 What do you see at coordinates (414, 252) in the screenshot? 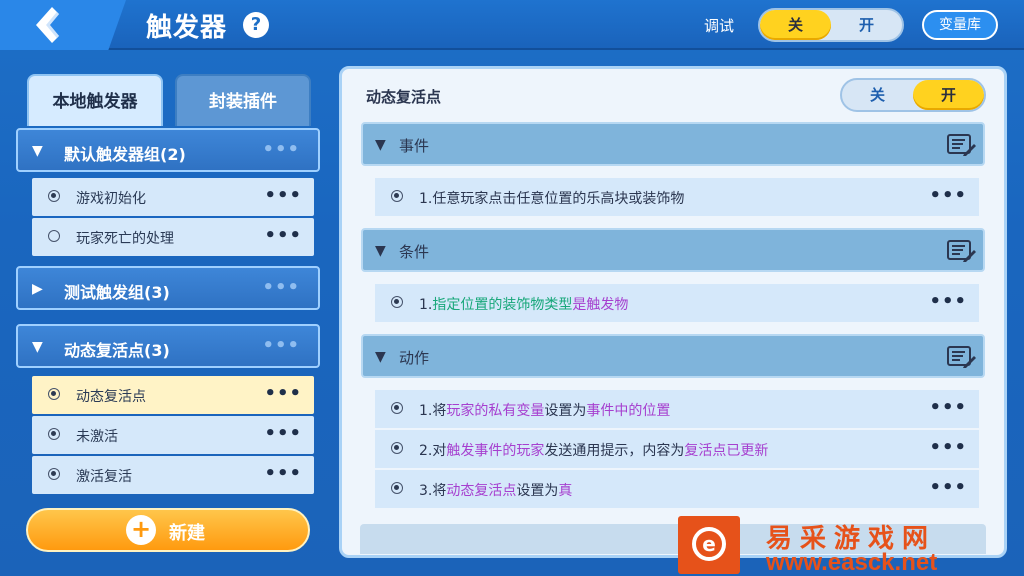
I see `section-label: 条件` at bounding box center [414, 252].